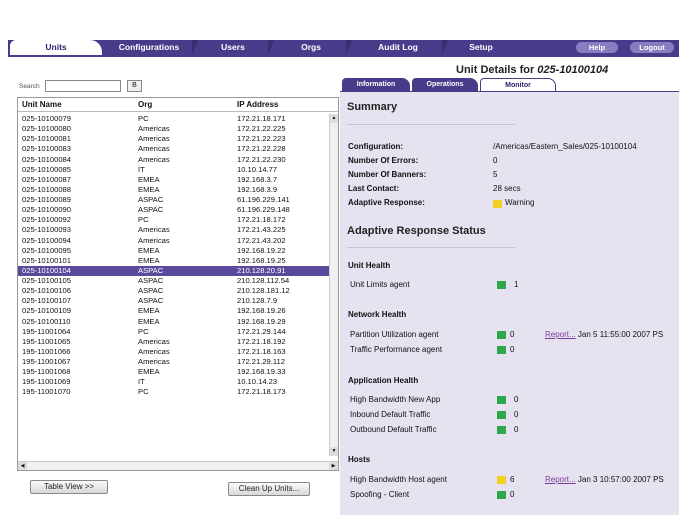 This screenshot has width=679, height=515. Describe the element at coordinates (174, 291) in the screenshot. I see `table-row: 025-10100106 ASPAC 210.128.181.12` at that location.